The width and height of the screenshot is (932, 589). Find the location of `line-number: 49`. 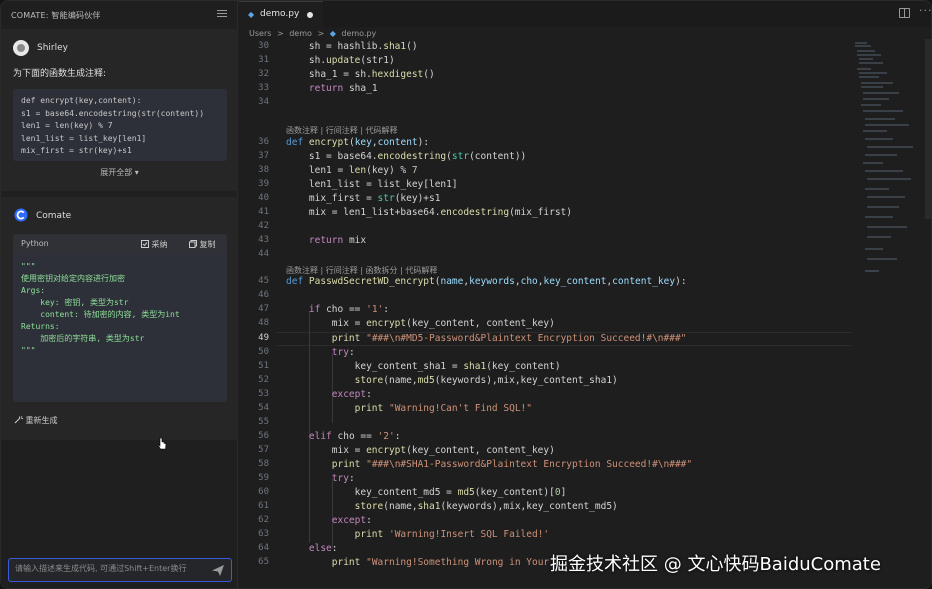

line-number: 49 is located at coordinates (263, 338).